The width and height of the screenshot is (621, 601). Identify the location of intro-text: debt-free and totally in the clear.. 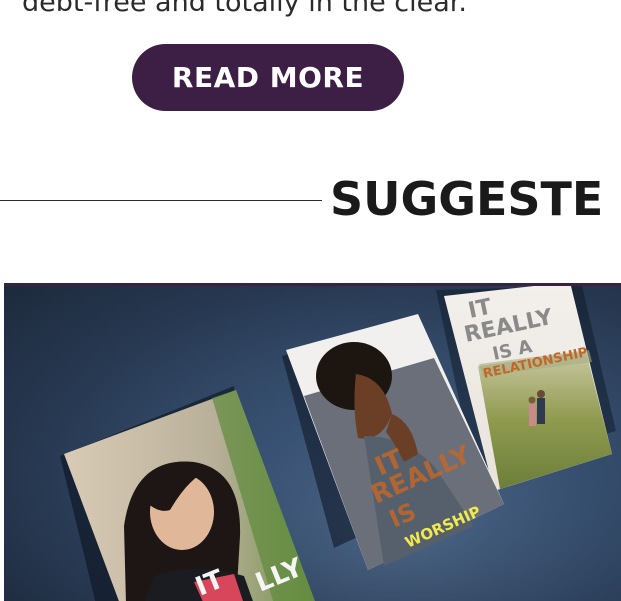
(245, 9).